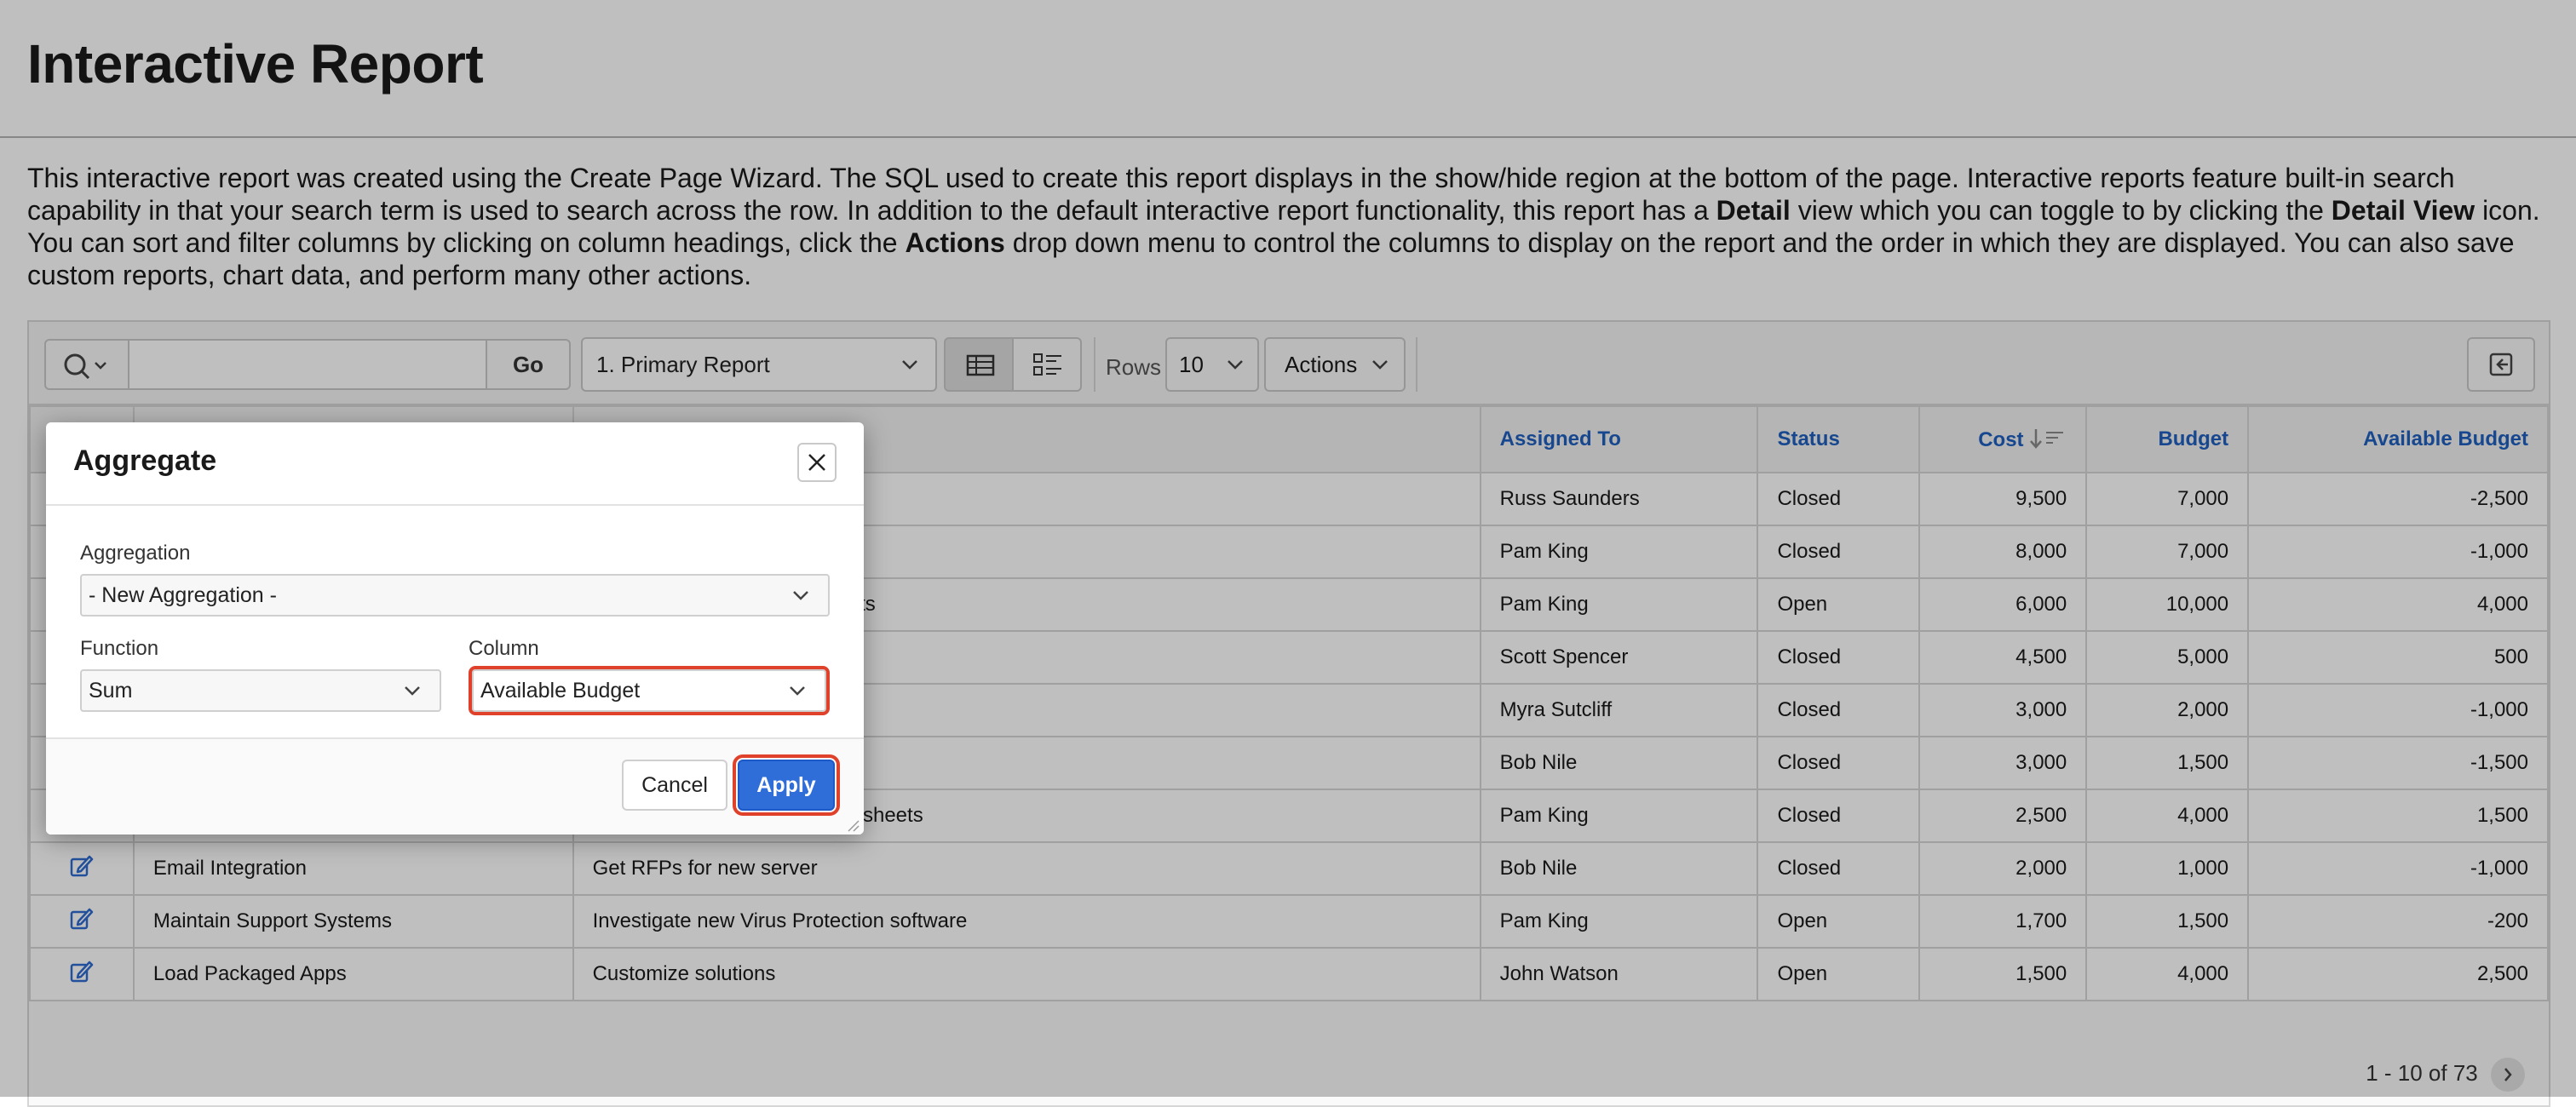  What do you see at coordinates (261, 691) in the screenshot?
I see `function-select: Sum` at bounding box center [261, 691].